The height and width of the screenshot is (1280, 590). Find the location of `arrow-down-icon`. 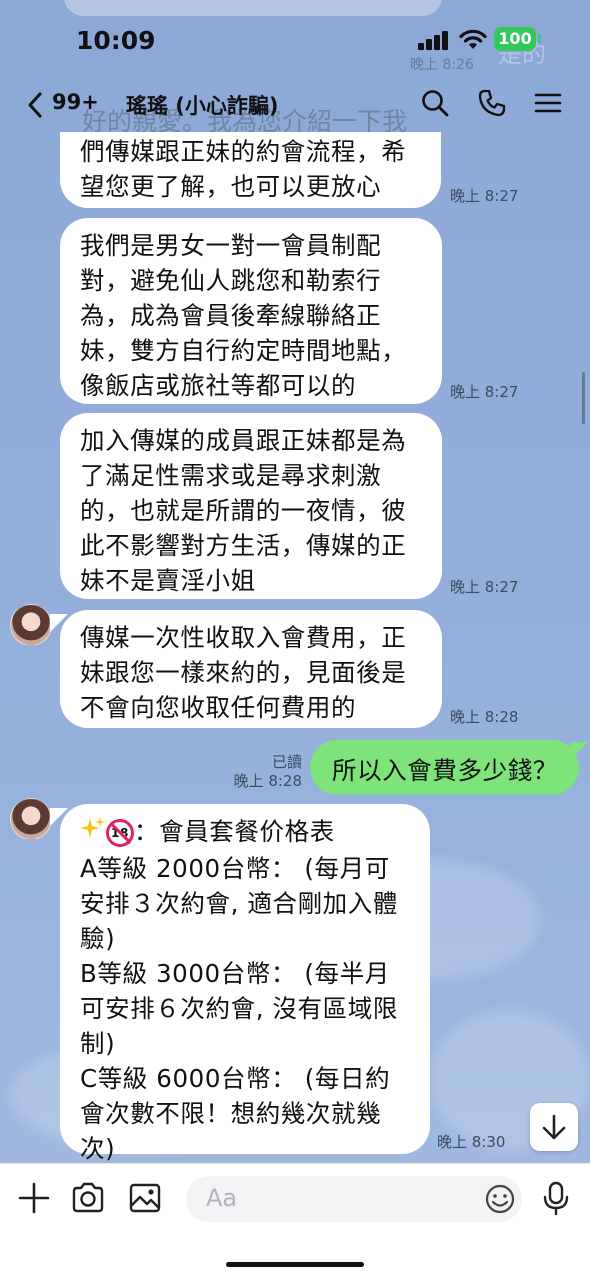

arrow-down-icon is located at coordinates (554, 1127).